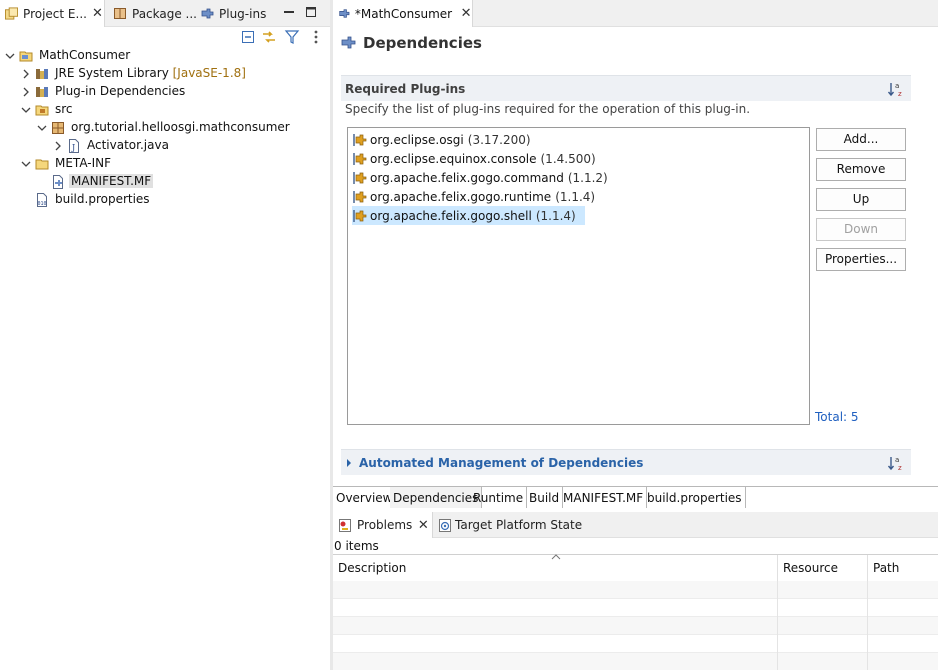 The height and width of the screenshot is (670, 938). What do you see at coordinates (445, 525) in the screenshot?
I see `target-platform-icon` at bounding box center [445, 525].